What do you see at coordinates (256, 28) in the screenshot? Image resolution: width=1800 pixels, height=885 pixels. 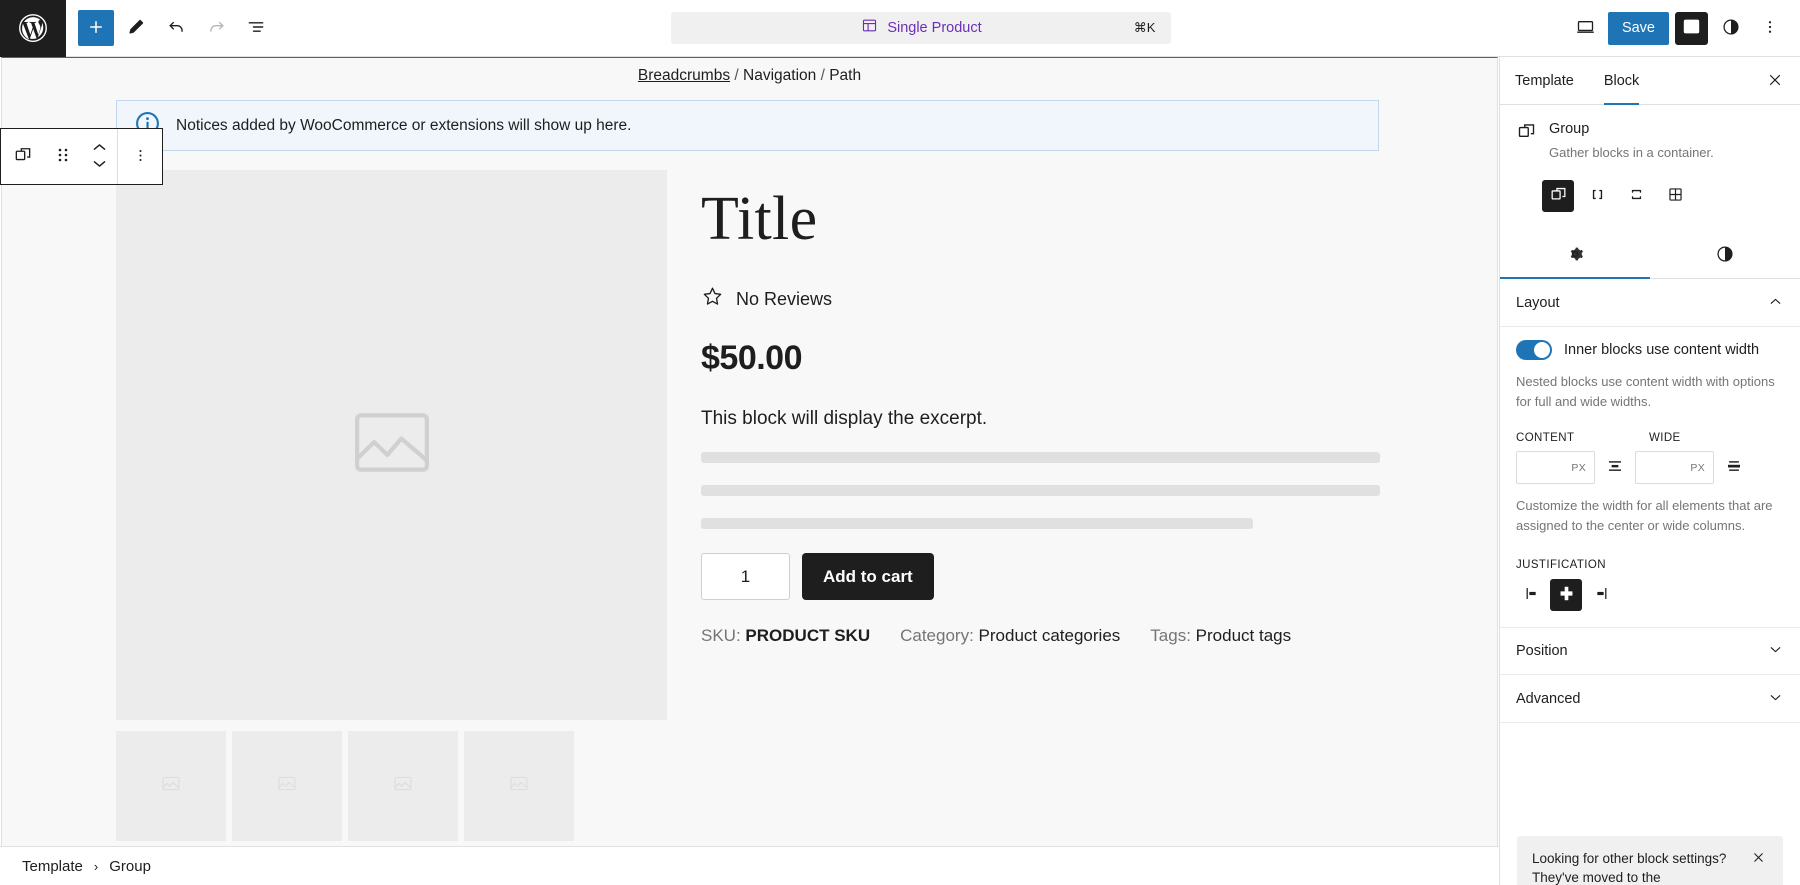 I see `list-view-button` at bounding box center [256, 28].